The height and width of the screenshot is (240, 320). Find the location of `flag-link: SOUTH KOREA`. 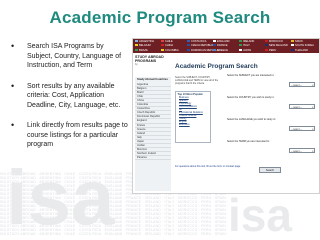

flag-link: SOUTH KOREA is located at coordinates (302, 46).